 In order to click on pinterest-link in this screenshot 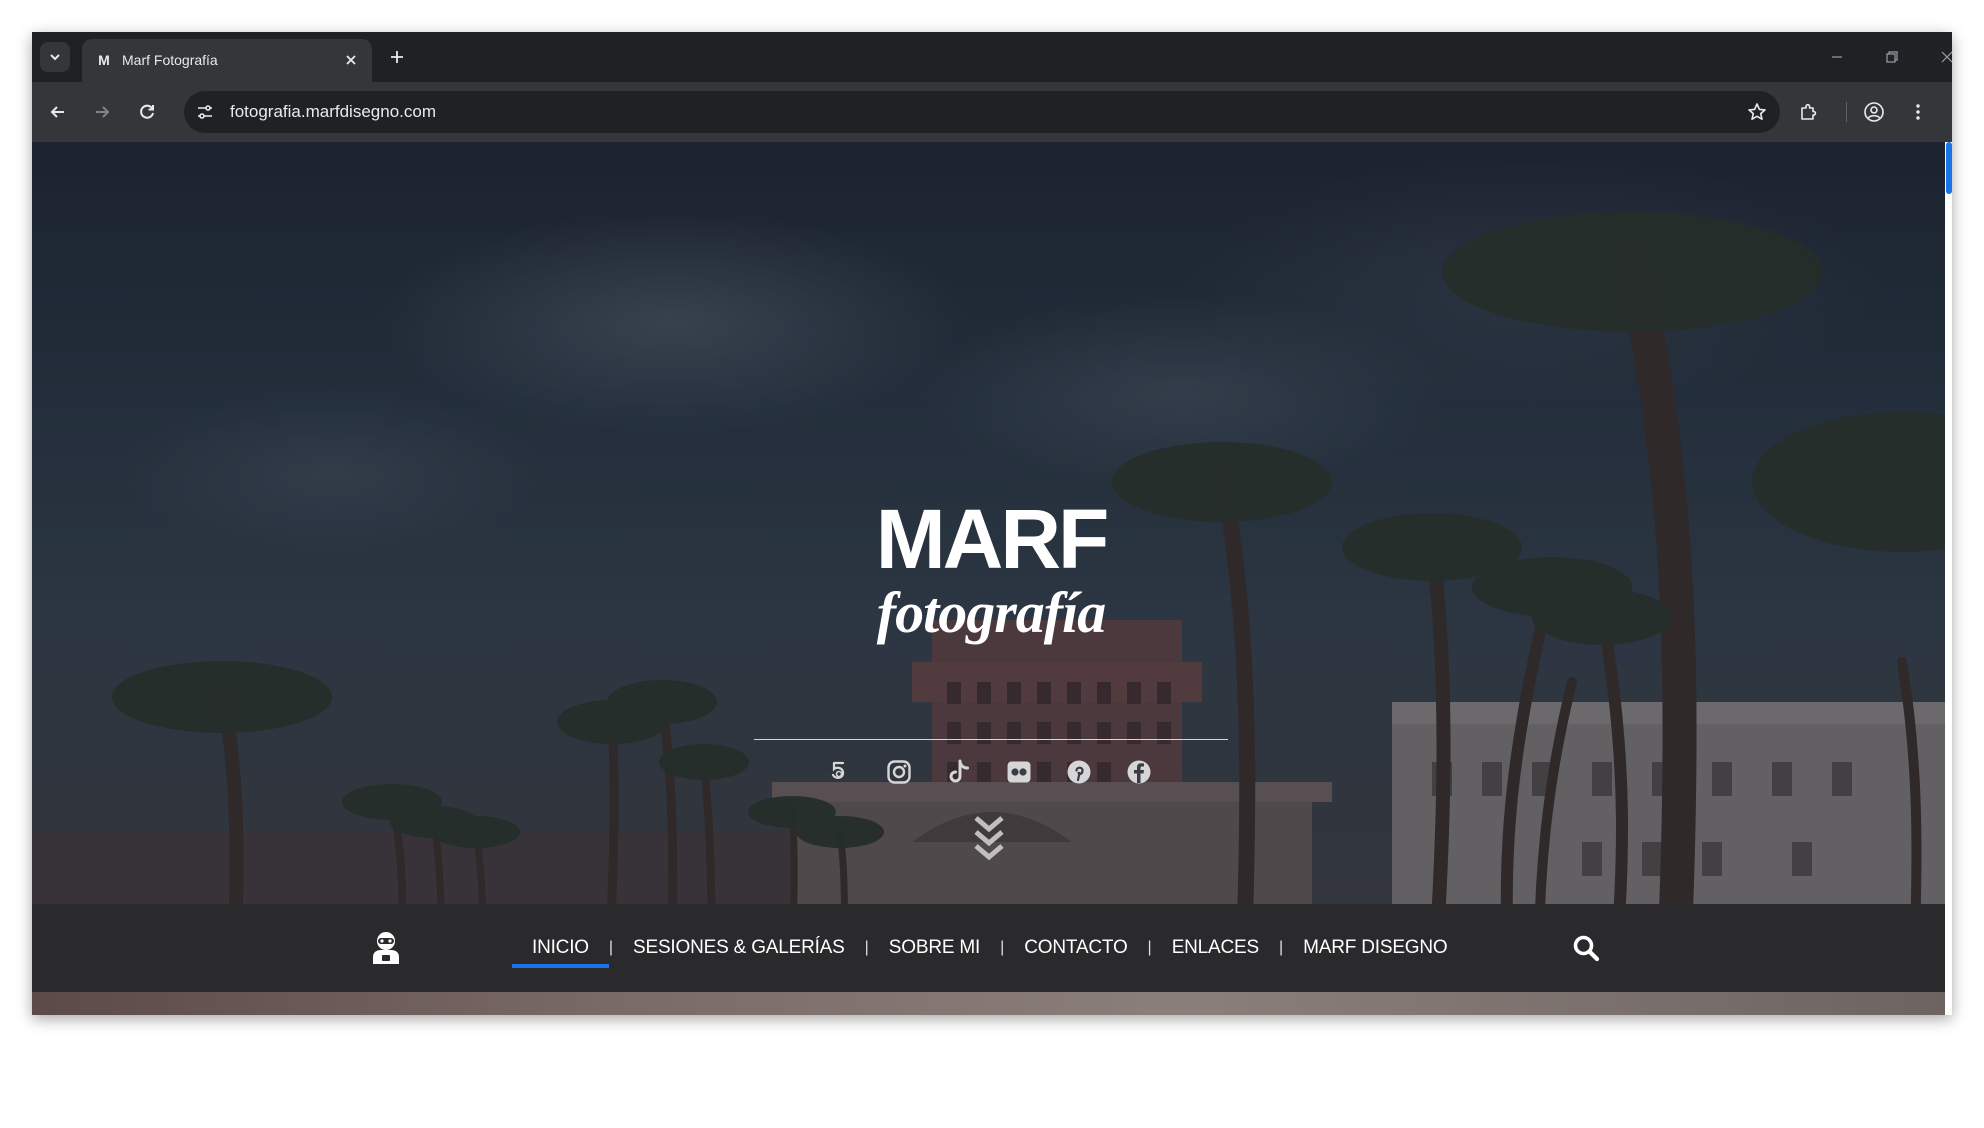, I will do `click(1079, 772)`.